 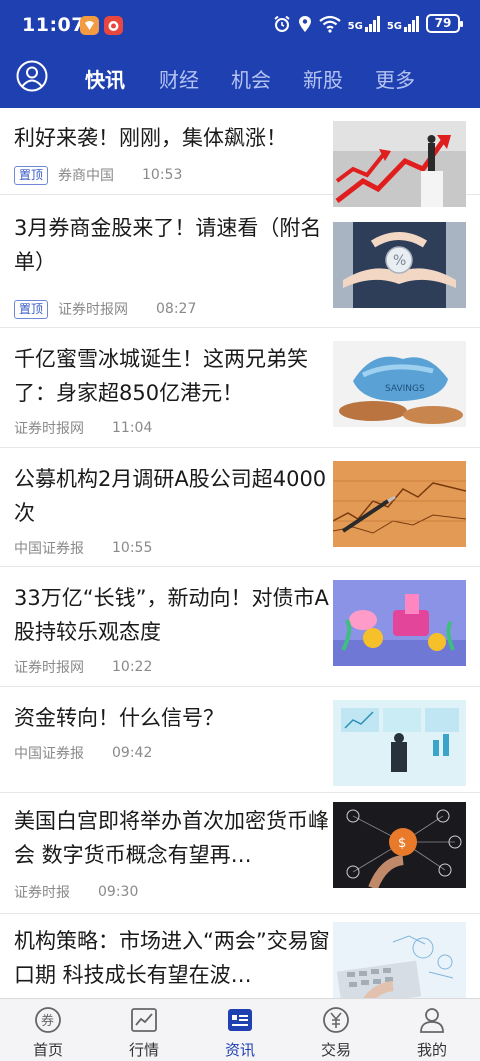 I want to click on news-thumbnail: SAVINGS, so click(x=399, y=384).